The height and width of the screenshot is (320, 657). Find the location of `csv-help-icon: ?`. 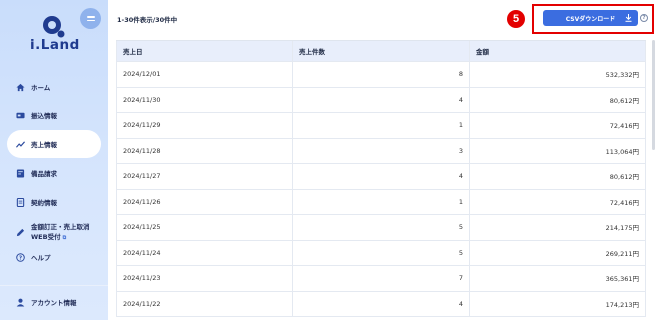

csv-help-icon: ? is located at coordinates (644, 18).